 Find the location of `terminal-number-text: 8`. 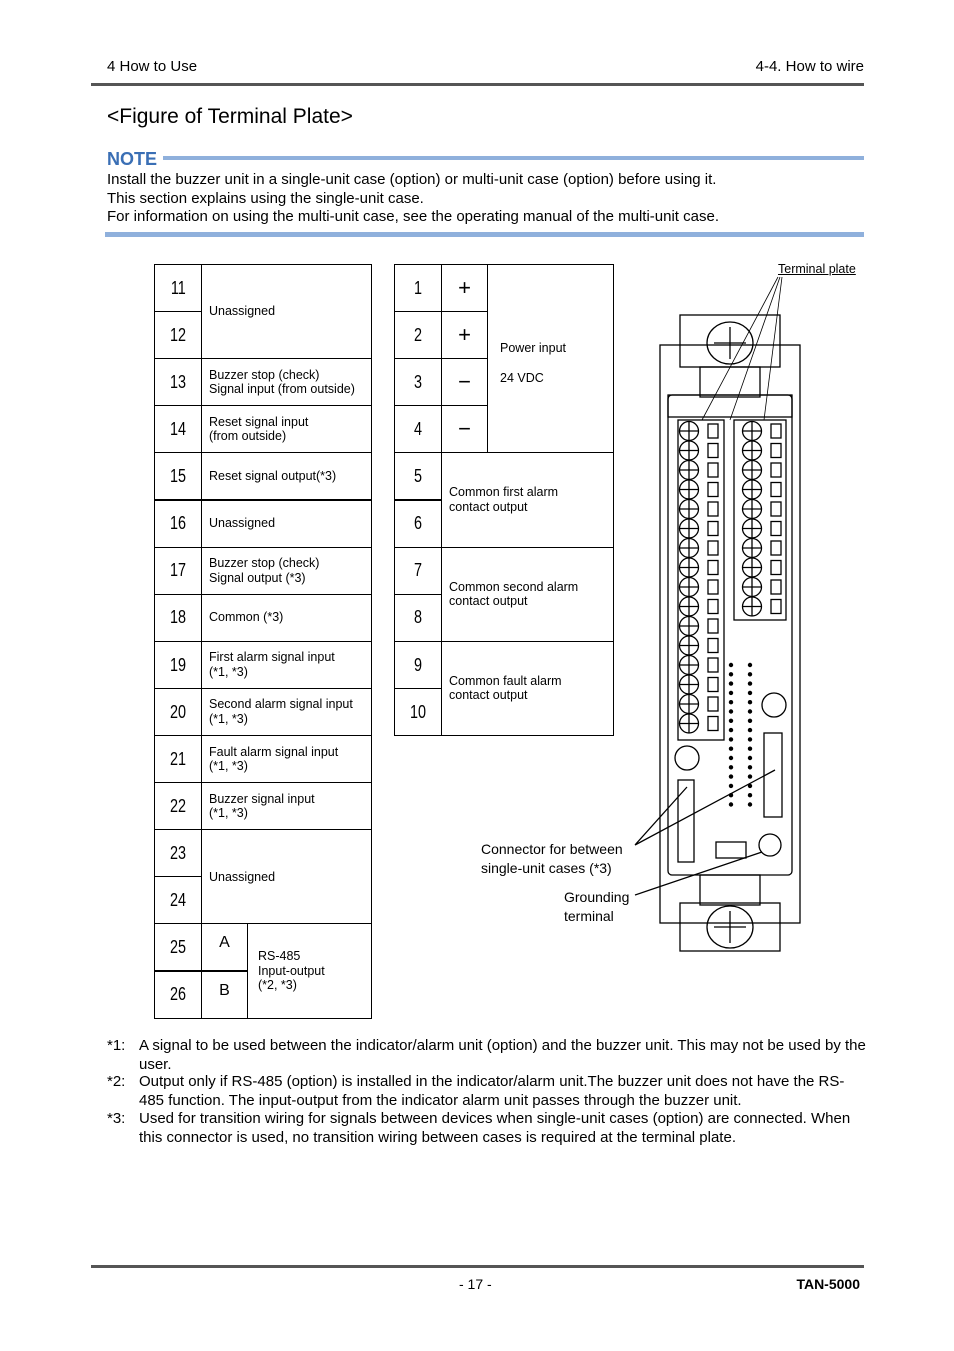

terminal-number-text: 8 is located at coordinates (417, 617).